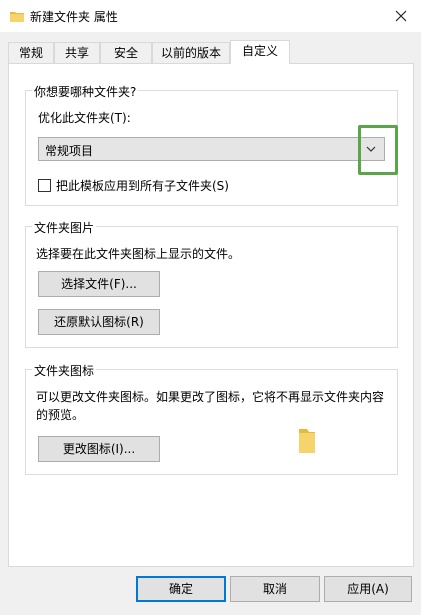 This screenshot has height=615, width=421. I want to click on checkbox-box, so click(44, 185).